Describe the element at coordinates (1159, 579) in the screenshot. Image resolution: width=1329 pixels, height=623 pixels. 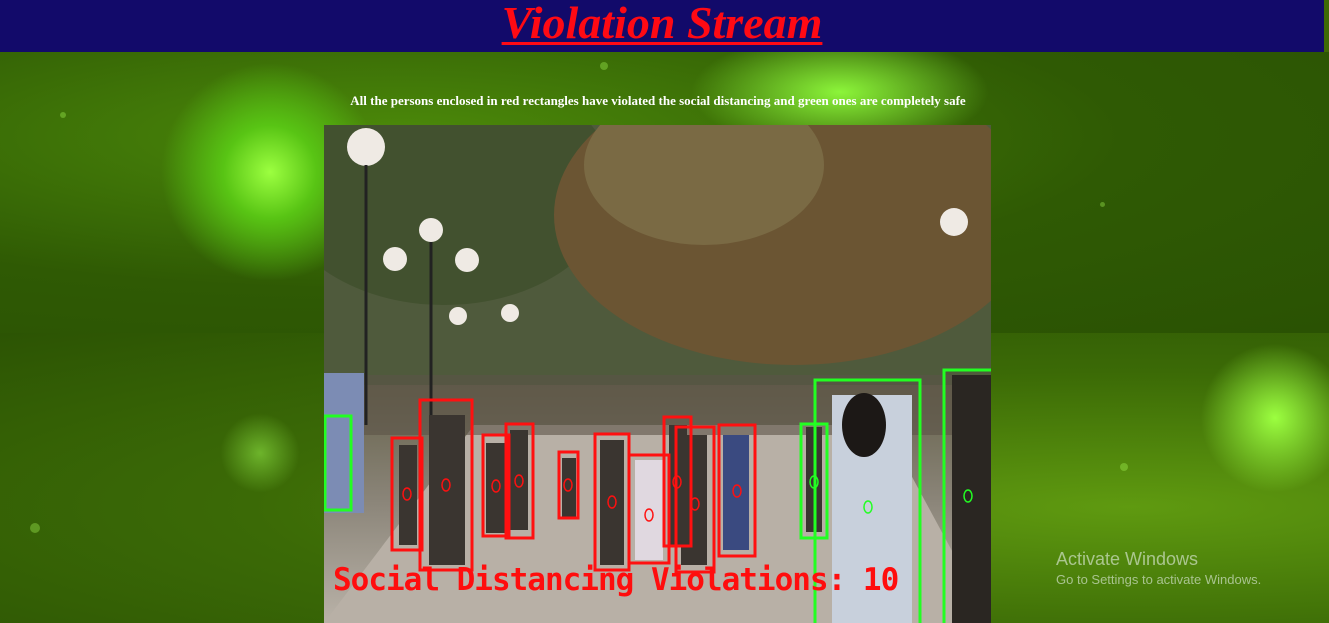
I see `watermark-subtitle: Go to Settings to activate Windows.` at that location.